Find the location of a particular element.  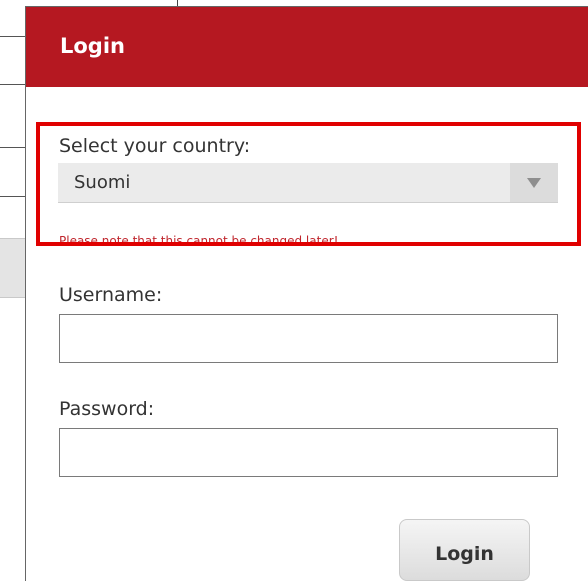

dialog-title: Login is located at coordinates (92, 46).